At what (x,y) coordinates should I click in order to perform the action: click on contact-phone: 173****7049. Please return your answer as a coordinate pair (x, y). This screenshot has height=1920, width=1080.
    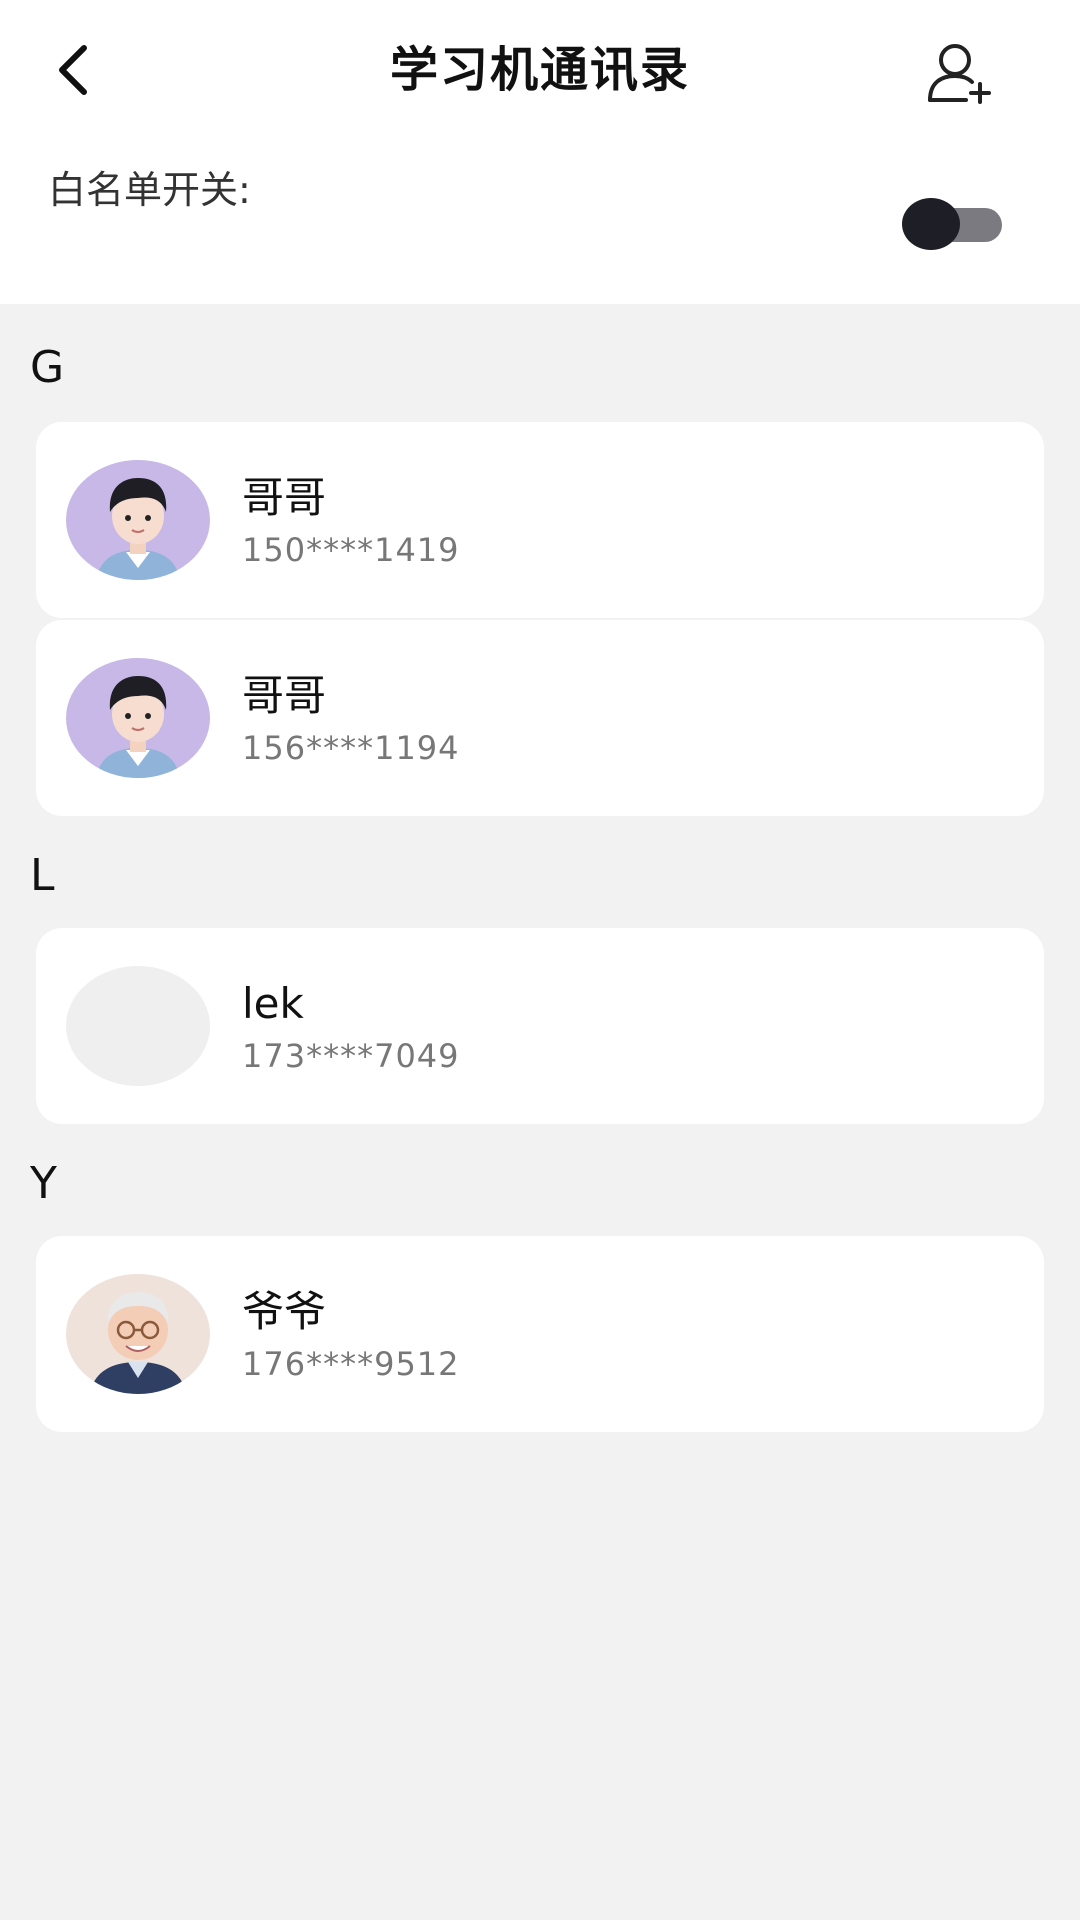
    Looking at the image, I should click on (351, 1056).